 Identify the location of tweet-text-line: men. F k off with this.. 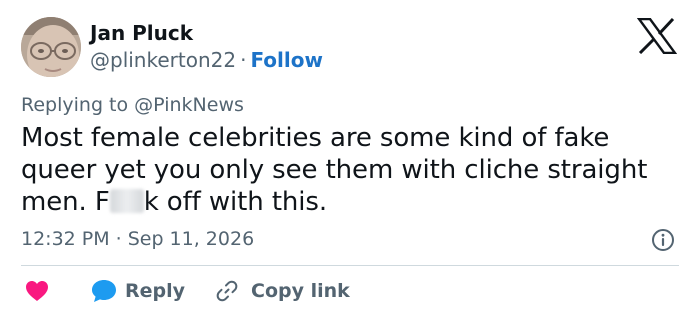
(351, 202).